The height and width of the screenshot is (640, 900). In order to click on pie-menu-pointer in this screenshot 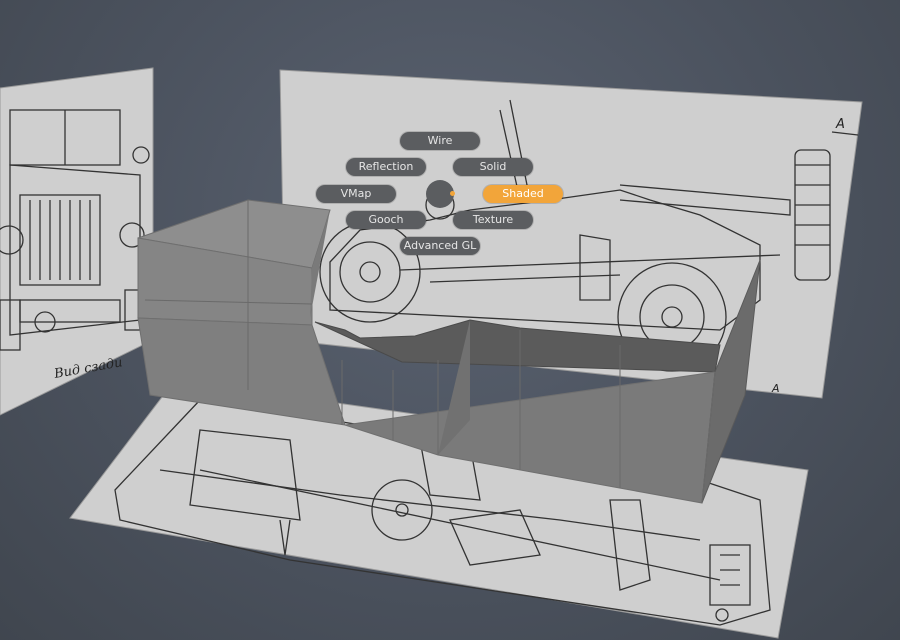, I will do `click(452, 193)`.